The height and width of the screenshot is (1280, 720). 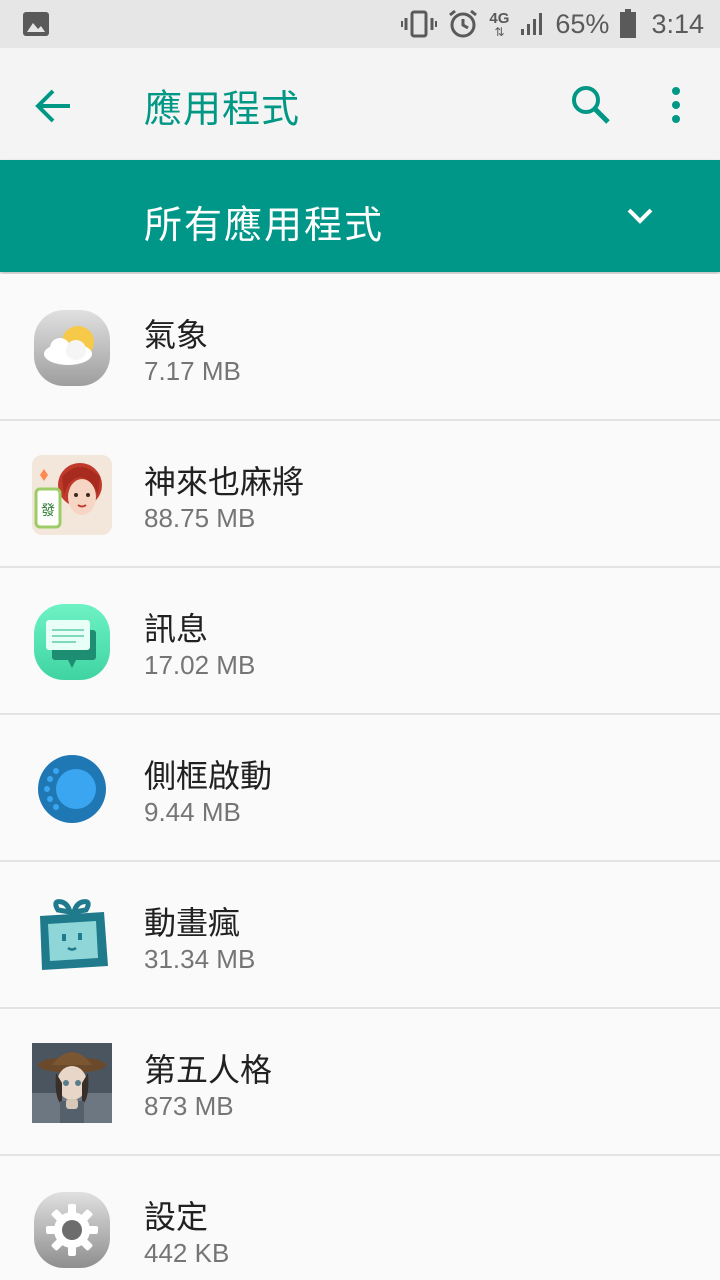 What do you see at coordinates (532, 24) in the screenshot?
I see `signal-icon` at bounding box center [532, 24].